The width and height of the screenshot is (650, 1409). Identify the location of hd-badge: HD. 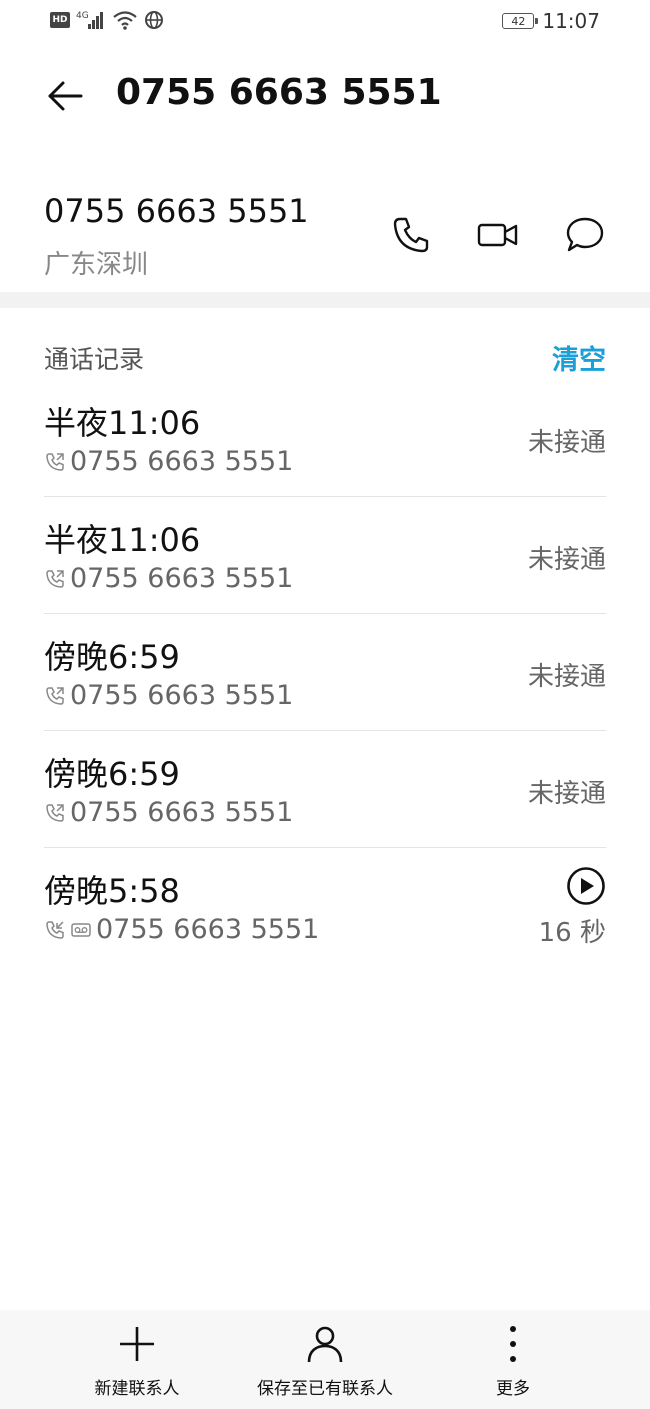
(60, 20).